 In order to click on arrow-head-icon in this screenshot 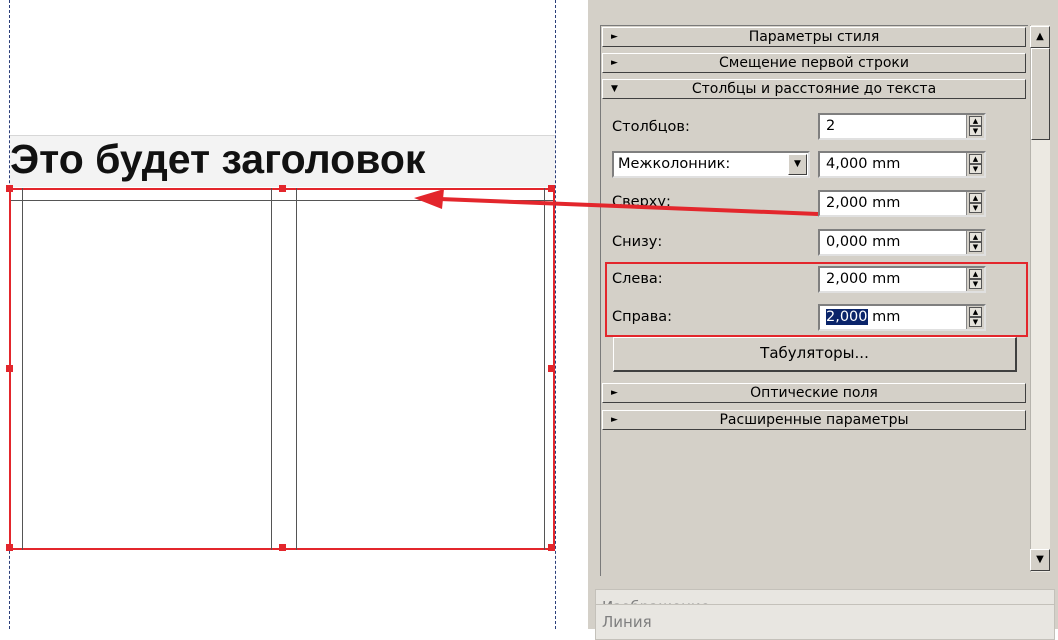, I will do `click(429, 199)`.